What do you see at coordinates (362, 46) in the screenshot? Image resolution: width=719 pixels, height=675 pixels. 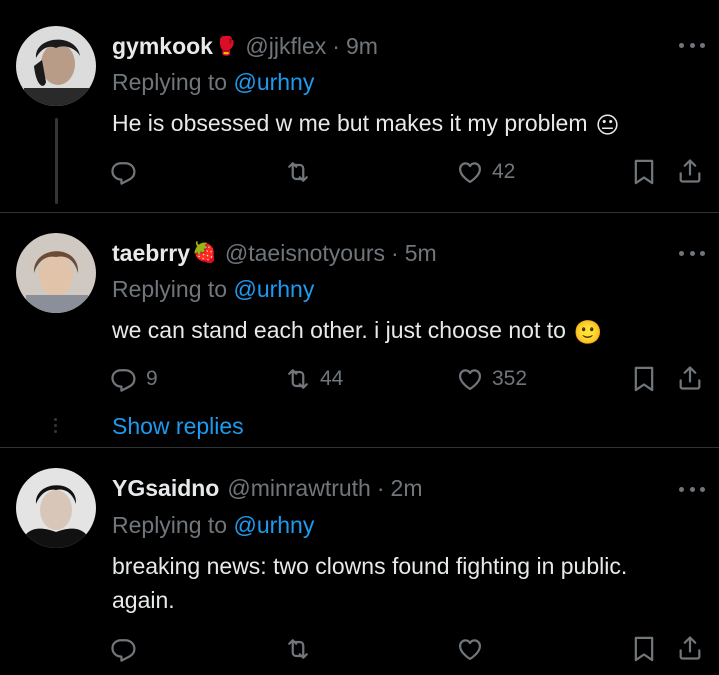 I see `timestamp: 9m` at bounding box center [362, 46].